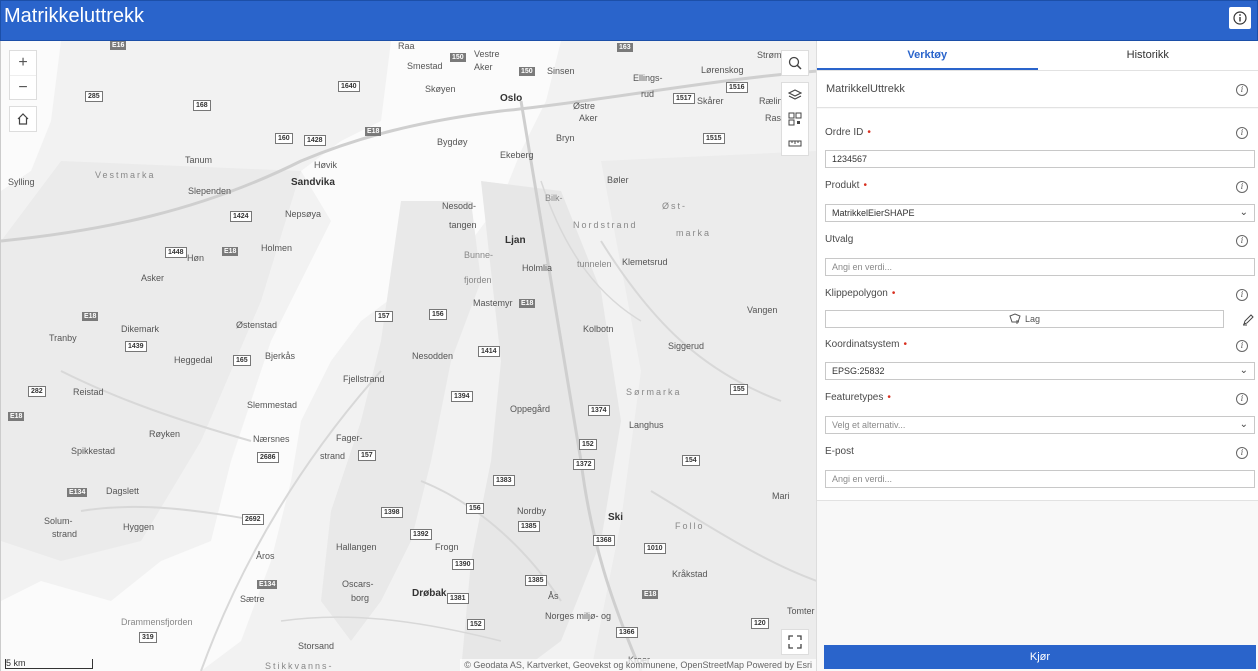 The image size is (1258, 671). I want to click on road-shield: 1366, so click(627, 632).